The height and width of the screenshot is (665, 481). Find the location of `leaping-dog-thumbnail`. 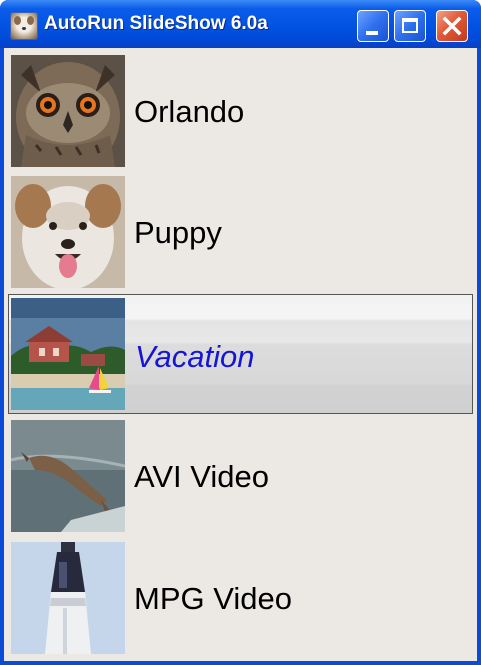

leaping-dog-thumbnail is located at coordinates (68, 476).